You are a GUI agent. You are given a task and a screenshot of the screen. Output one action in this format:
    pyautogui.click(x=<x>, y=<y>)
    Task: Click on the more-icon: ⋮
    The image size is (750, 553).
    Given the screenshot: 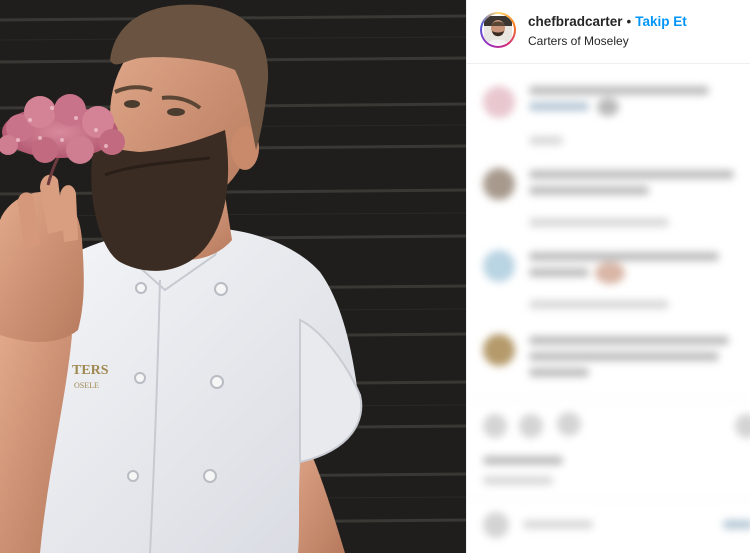 What is the action you would take?
    pyautogui.click(x=746, y=28)
    